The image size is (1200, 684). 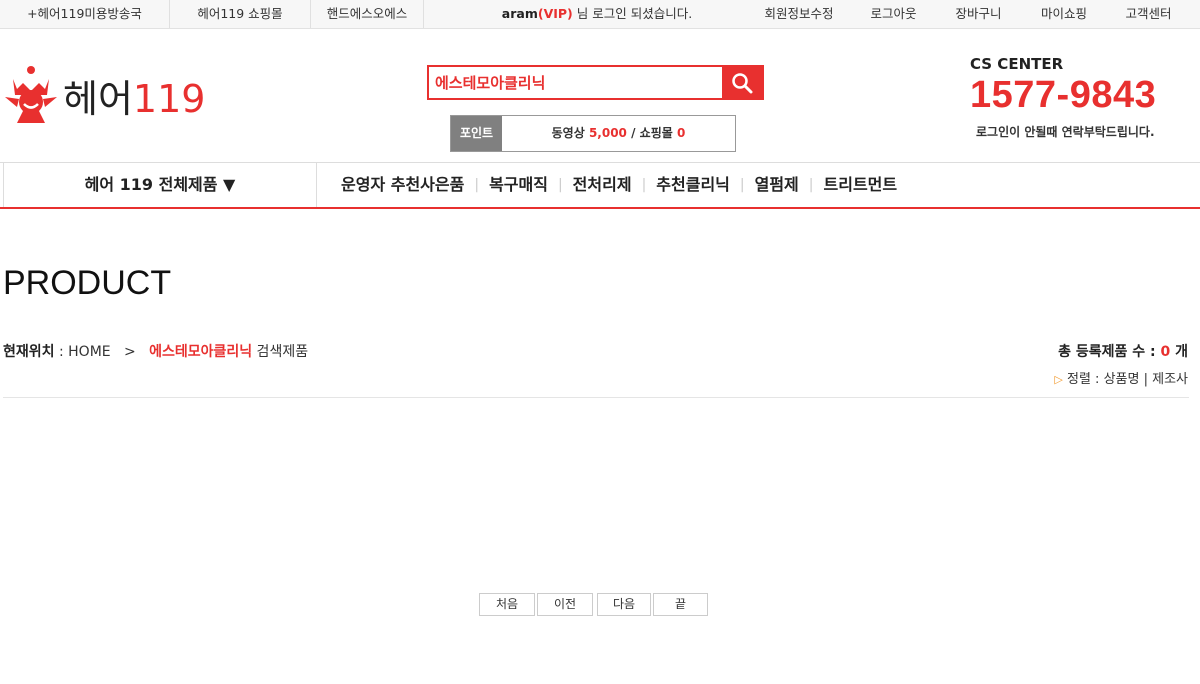 What do you see at coordinates (102, 352) in the screenshot?
I see `breadcrumb-home: : HOME >` at bounding box center [102, 352].